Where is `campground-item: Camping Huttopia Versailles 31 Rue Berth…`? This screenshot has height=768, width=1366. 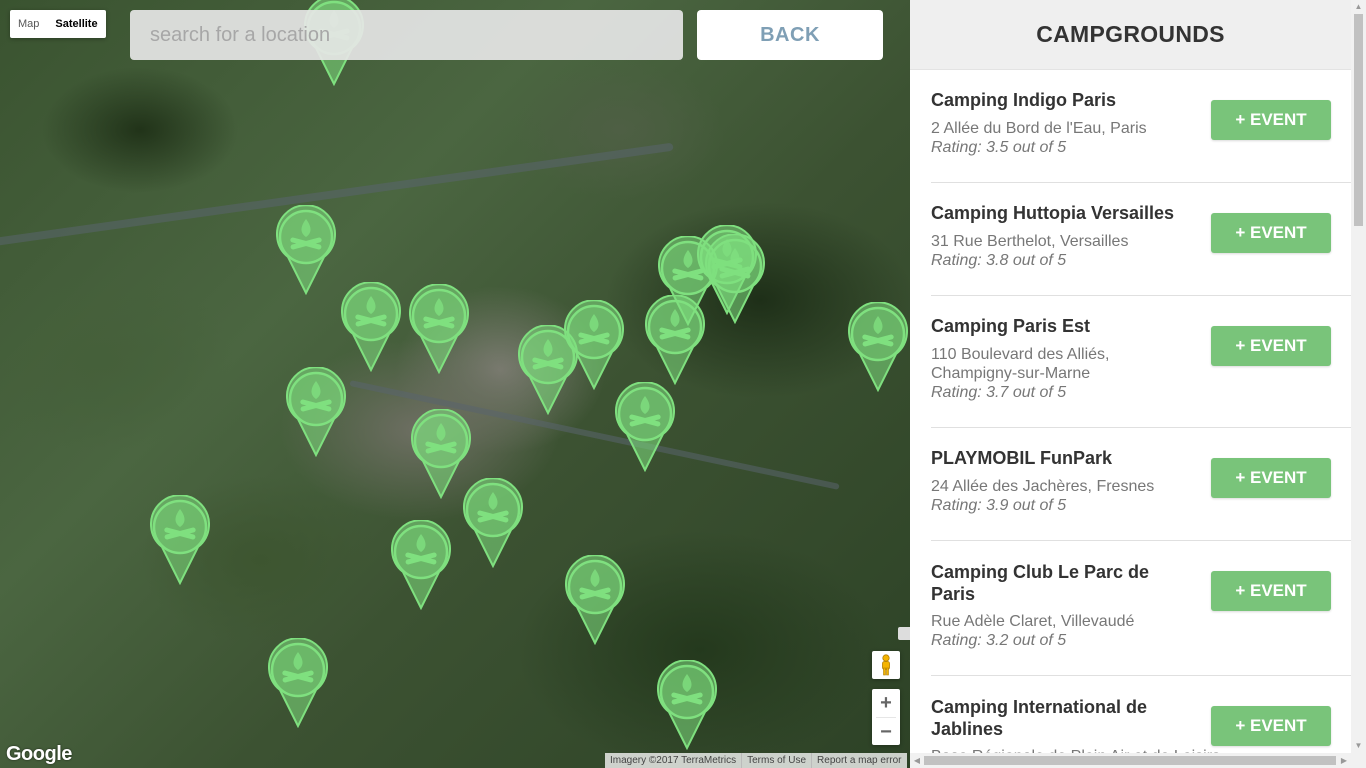 campground-item: Camping Huttopia Versailles 31 Rue Berth… is located at coordinates (1141, 239).